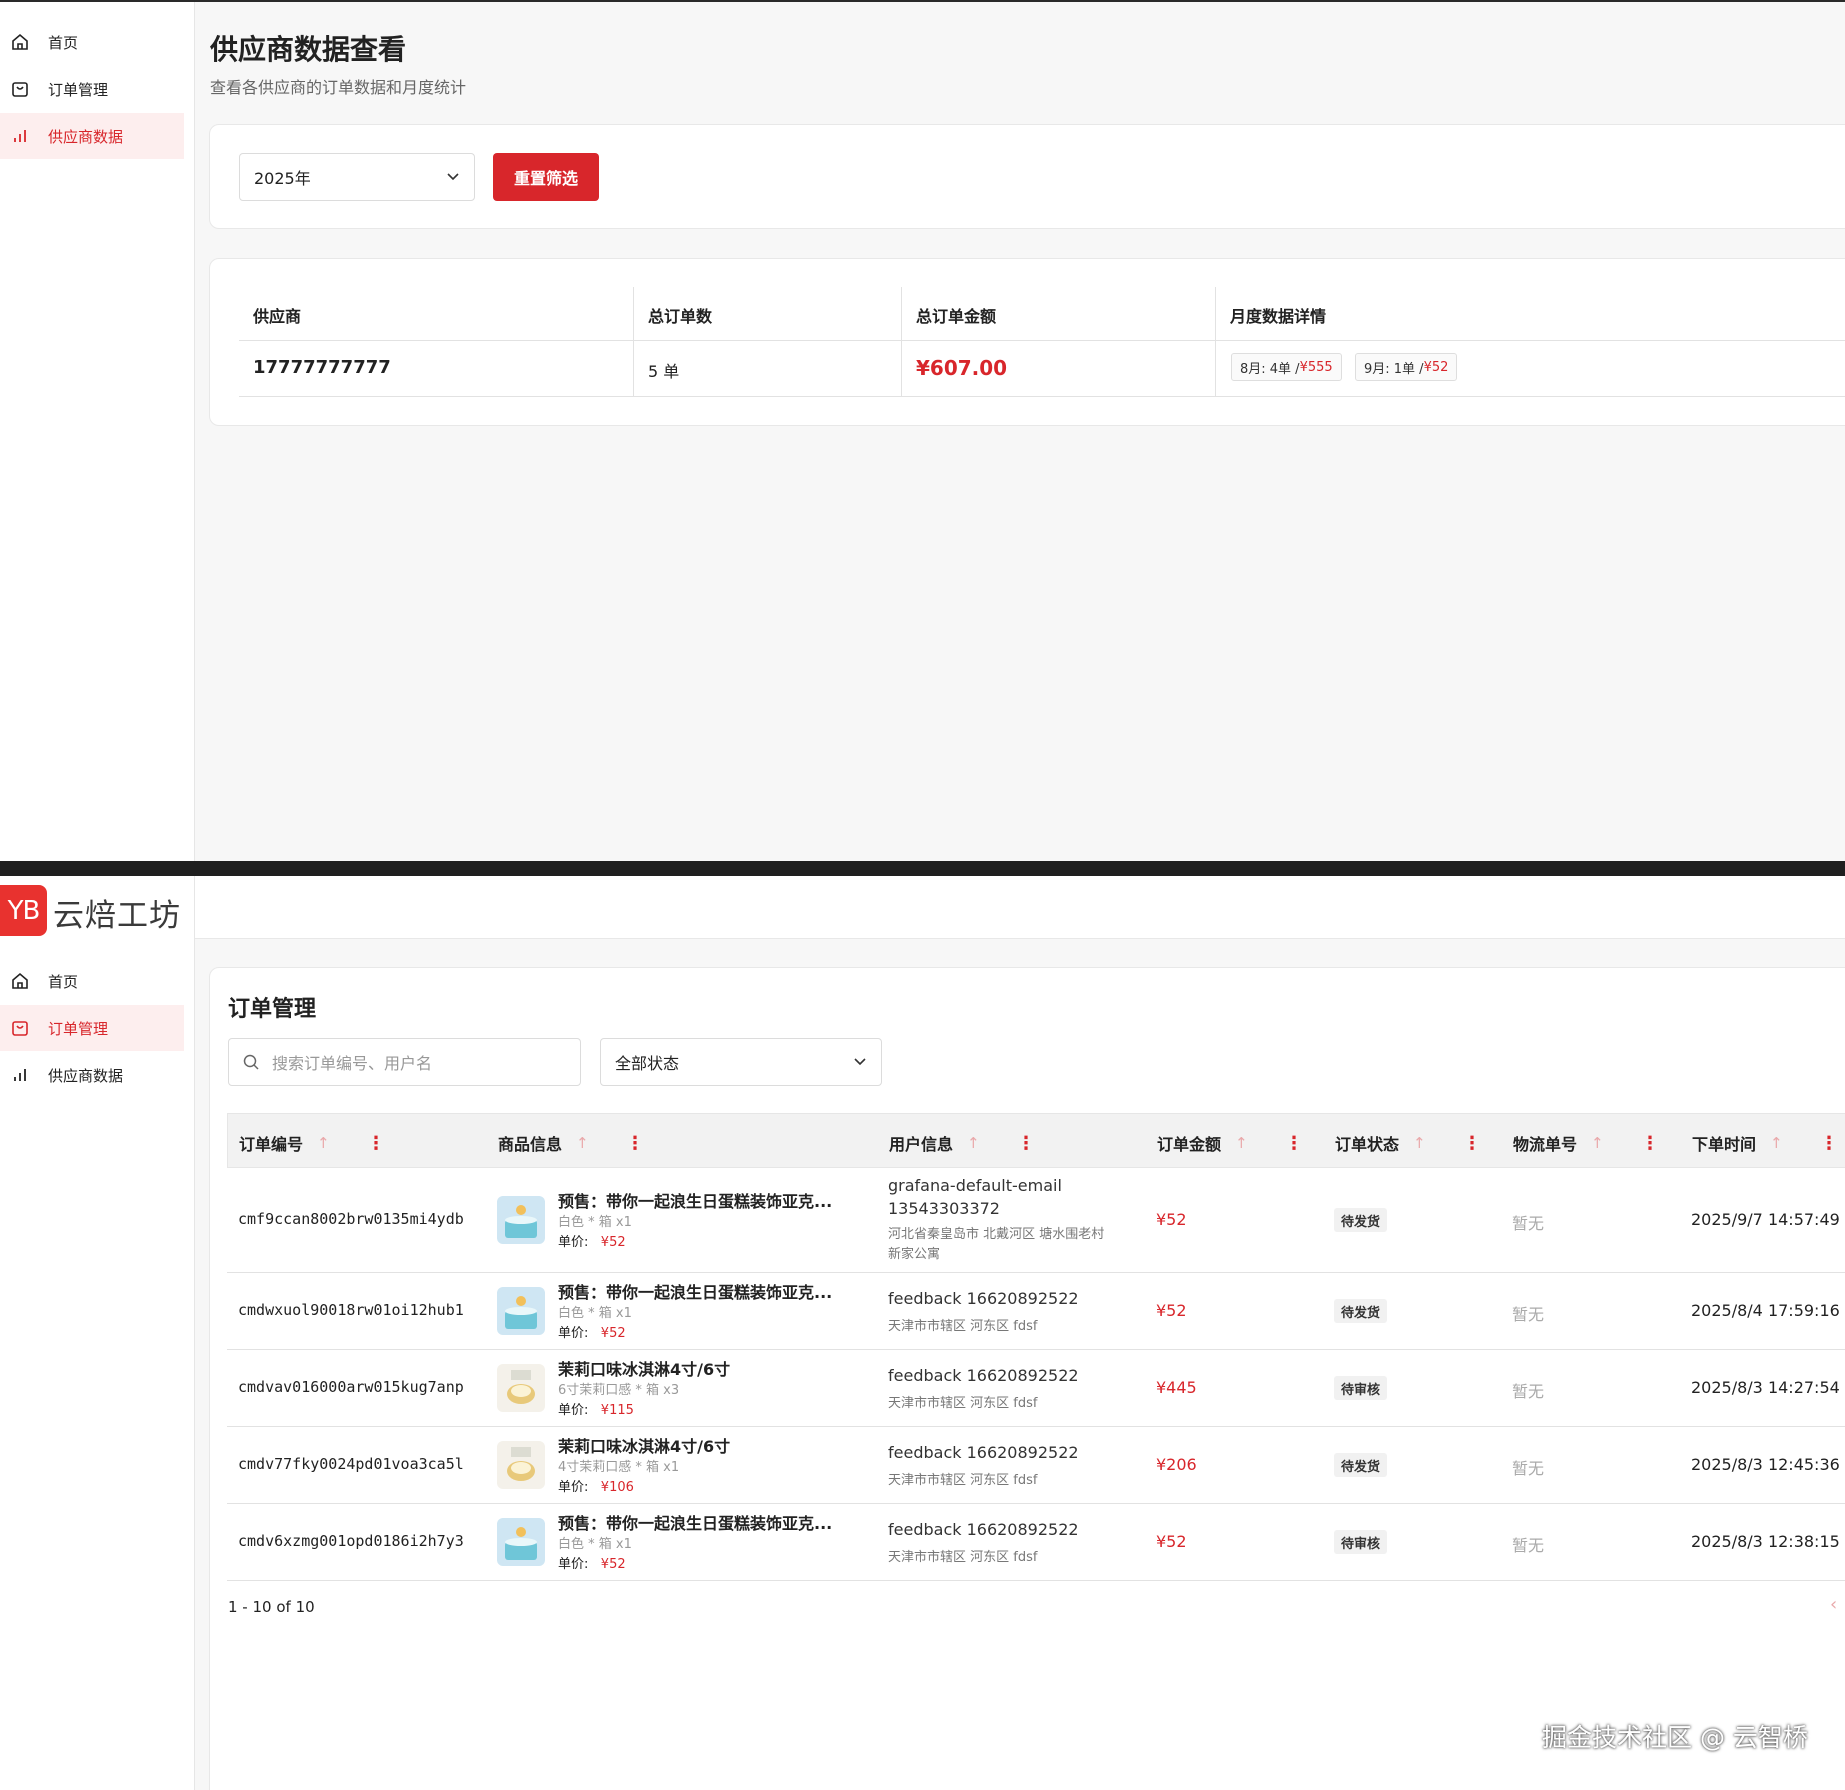 Image resolution: width=1845 pixels, height=1790 pixels. What do you see at coordinates (322, 367) in the screenshot?
I see `supplier-id: 17777777777` at bounding box center [322, 367].